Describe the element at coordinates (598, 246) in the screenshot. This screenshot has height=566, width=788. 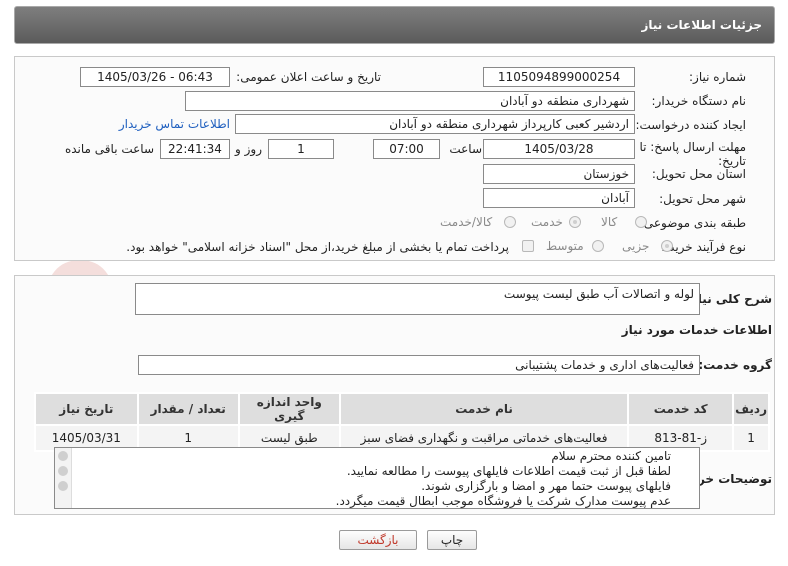
I see `process-radio-medium` at that location.